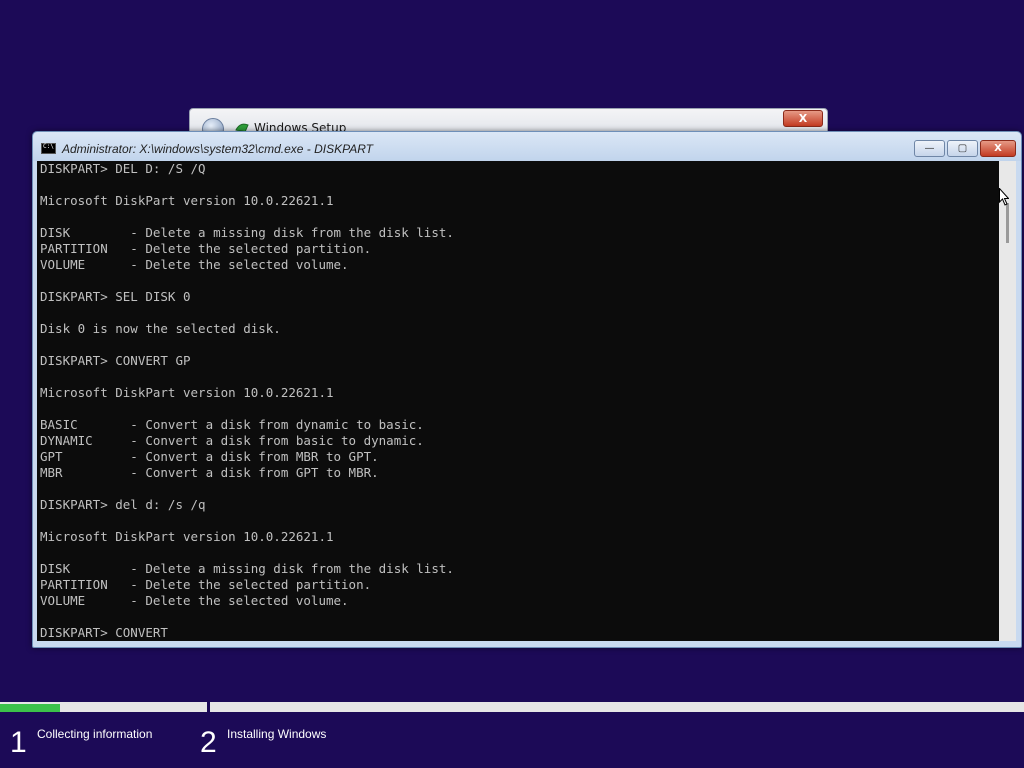 This screenshot has height=768, width=1024. Describe the element at coordinates (48, 148) in the screenshot. I see `cmd-icon` at that location.